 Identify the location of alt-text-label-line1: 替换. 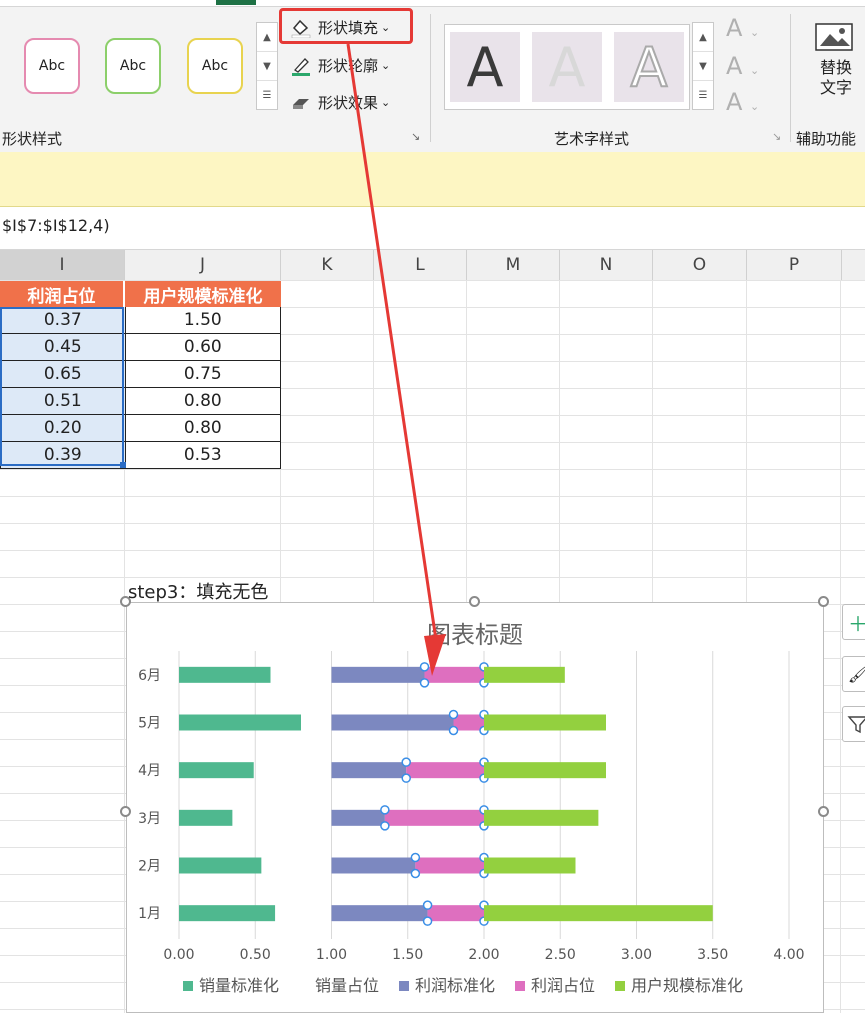
(835, 67).